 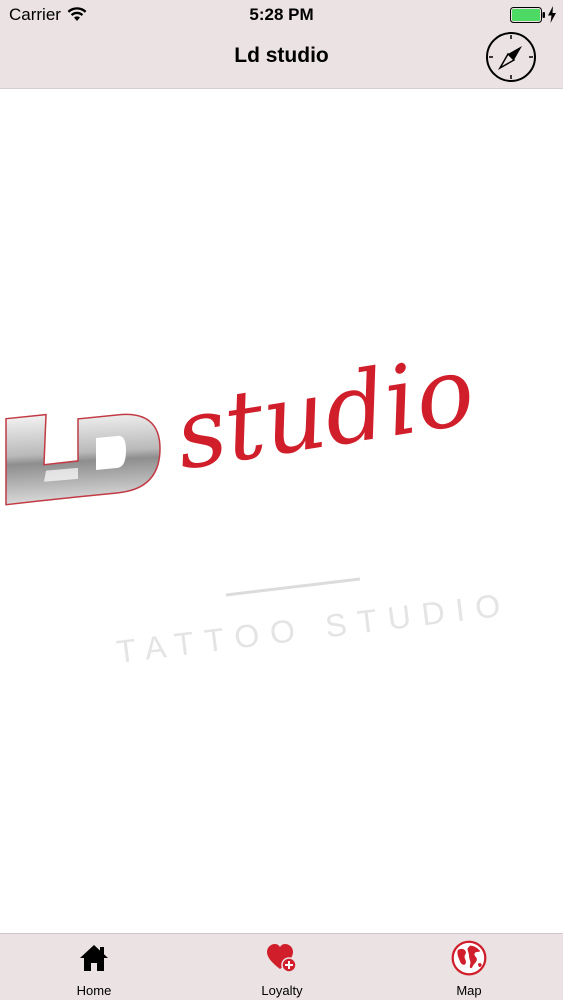 What do you see at coordinates (281, 55) in the screenshot?
I see `page-title: Ld studio` at bounding box center [281, 55].